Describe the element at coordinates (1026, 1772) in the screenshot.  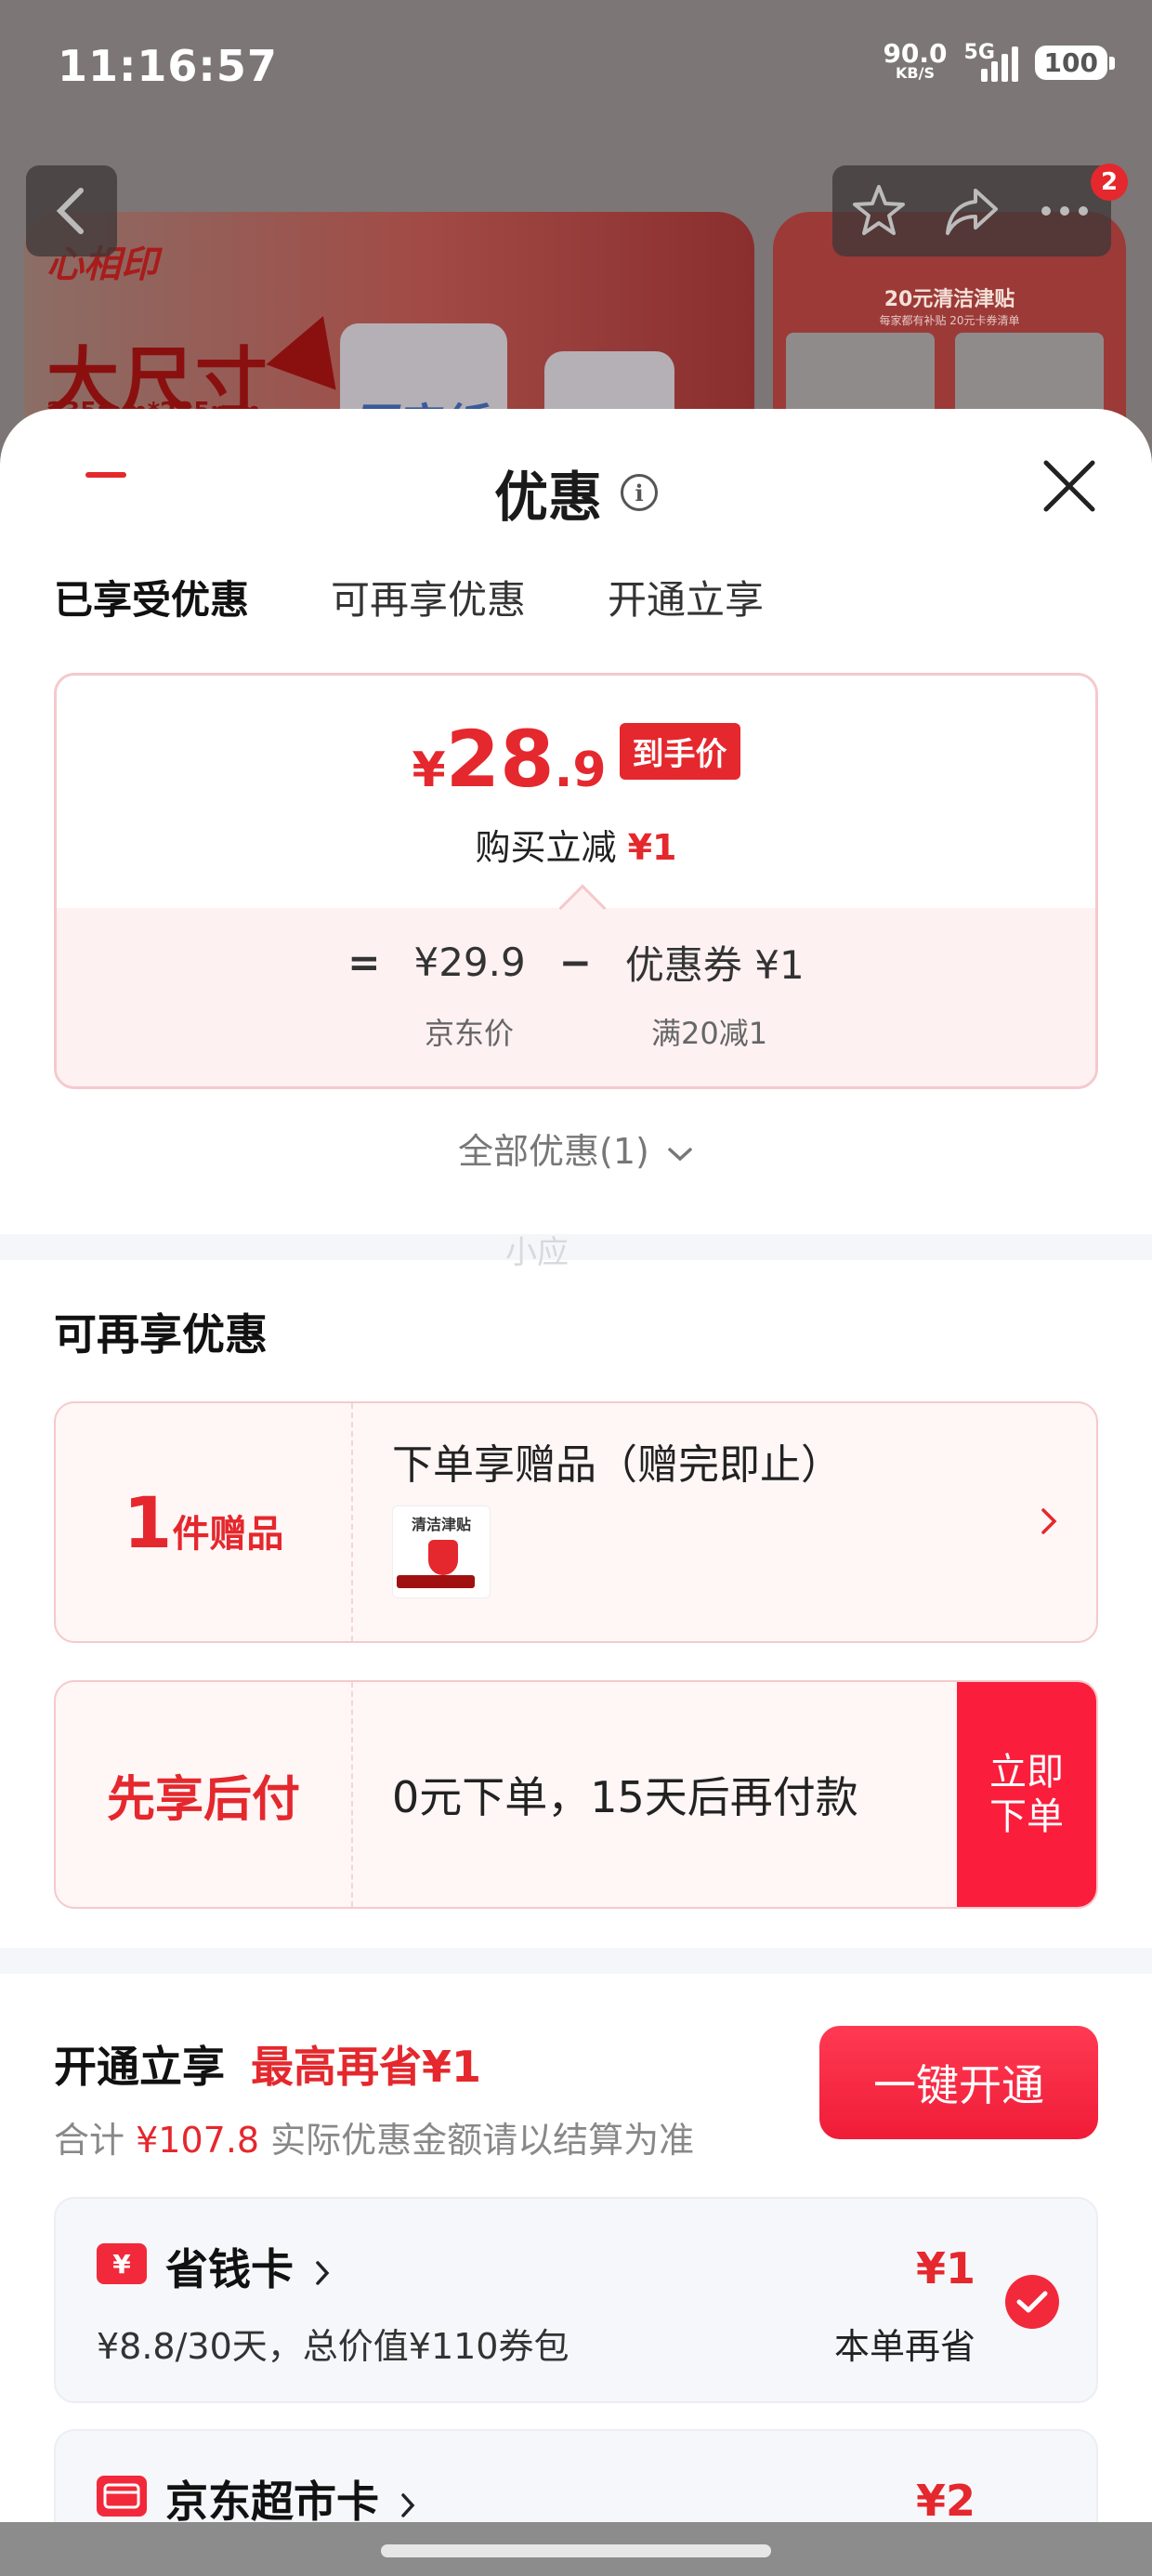
I see `order-now-line1: 立即` at that location.